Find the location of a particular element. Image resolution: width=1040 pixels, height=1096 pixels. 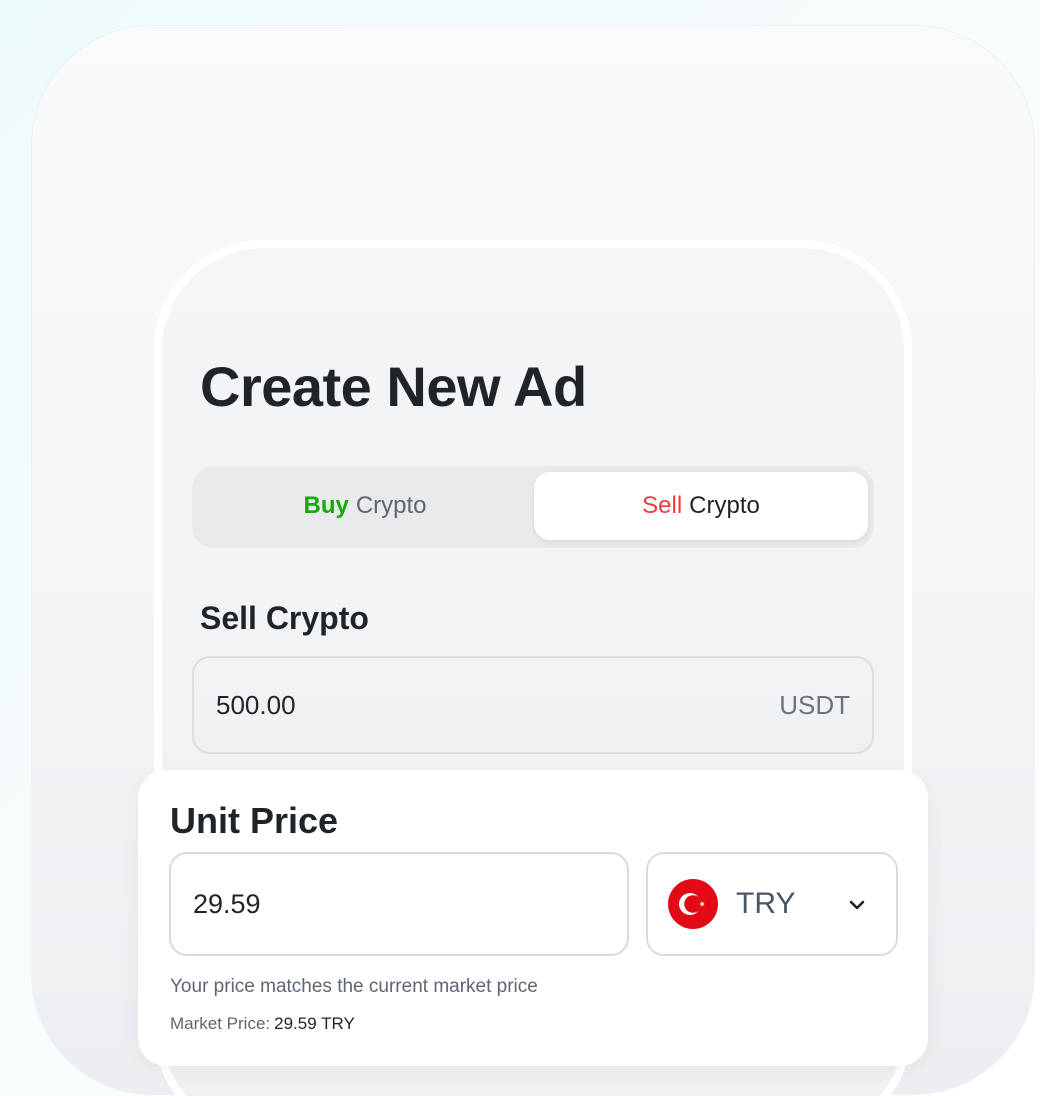

chevron-down-icon is located at coordinates (857, 907).